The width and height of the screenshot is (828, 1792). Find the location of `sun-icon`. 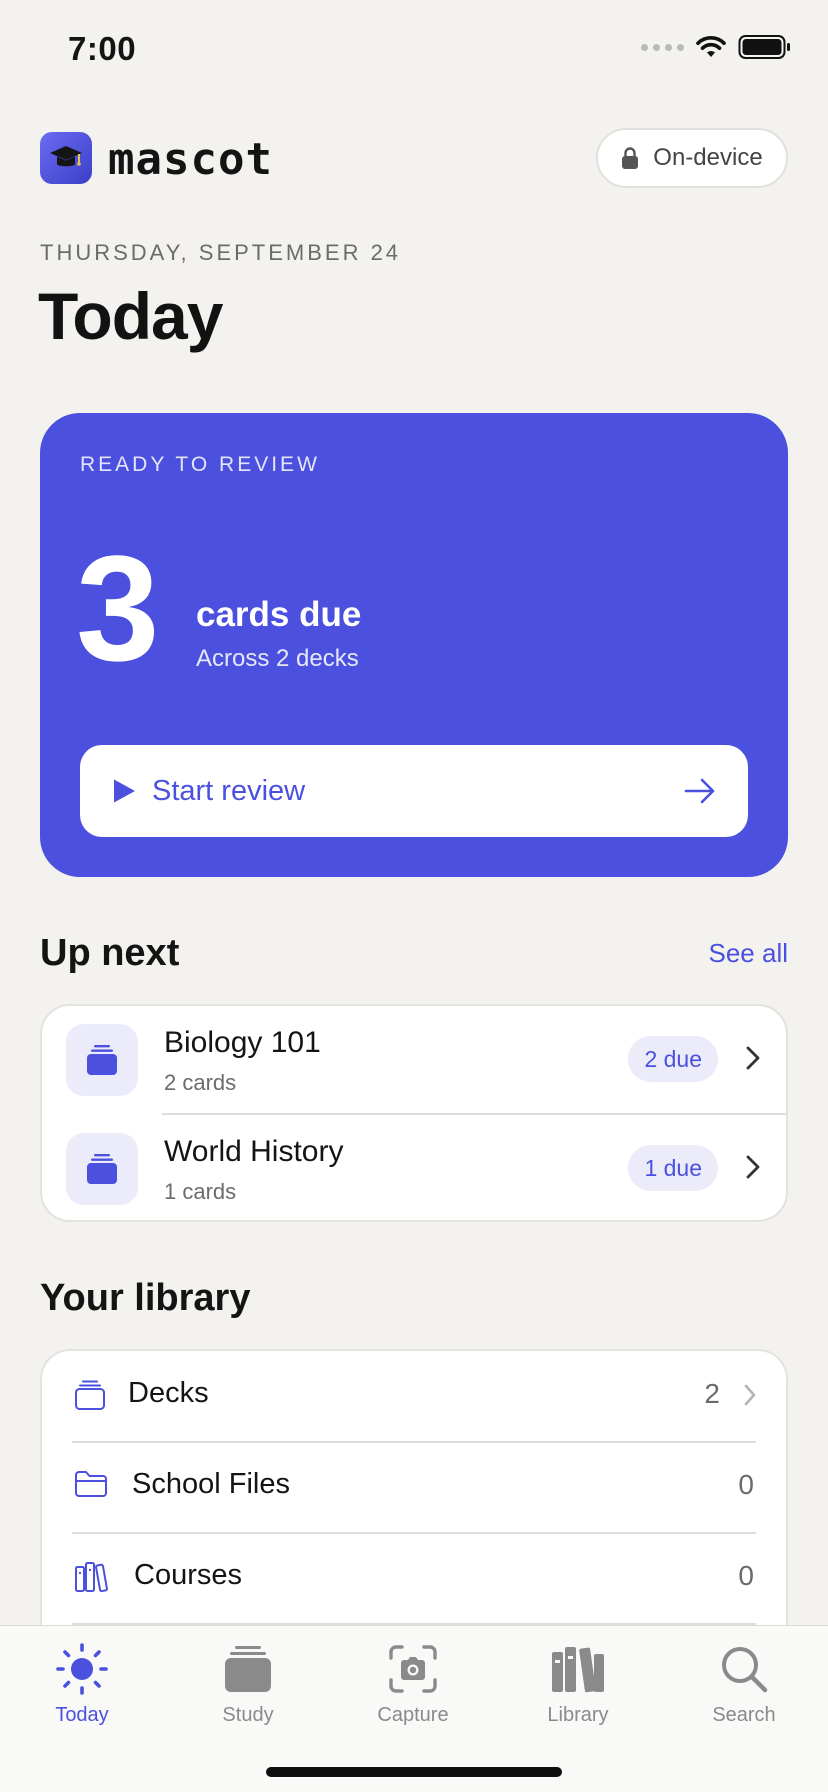

sun-icon is located at coordinates (82, 1669).